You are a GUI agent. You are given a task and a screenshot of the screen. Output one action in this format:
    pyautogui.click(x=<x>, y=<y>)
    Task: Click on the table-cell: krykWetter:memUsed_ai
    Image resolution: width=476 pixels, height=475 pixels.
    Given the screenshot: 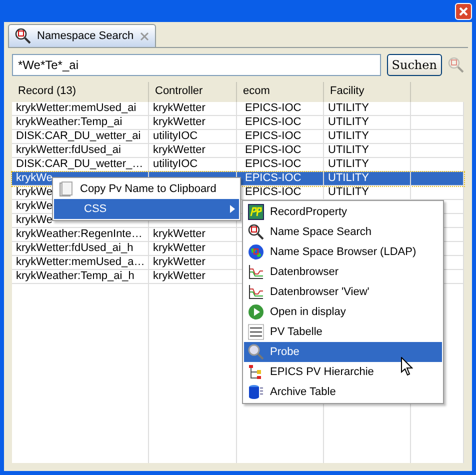 What is the action you would take?
    pyautogui.click(x=76, y=108)
    